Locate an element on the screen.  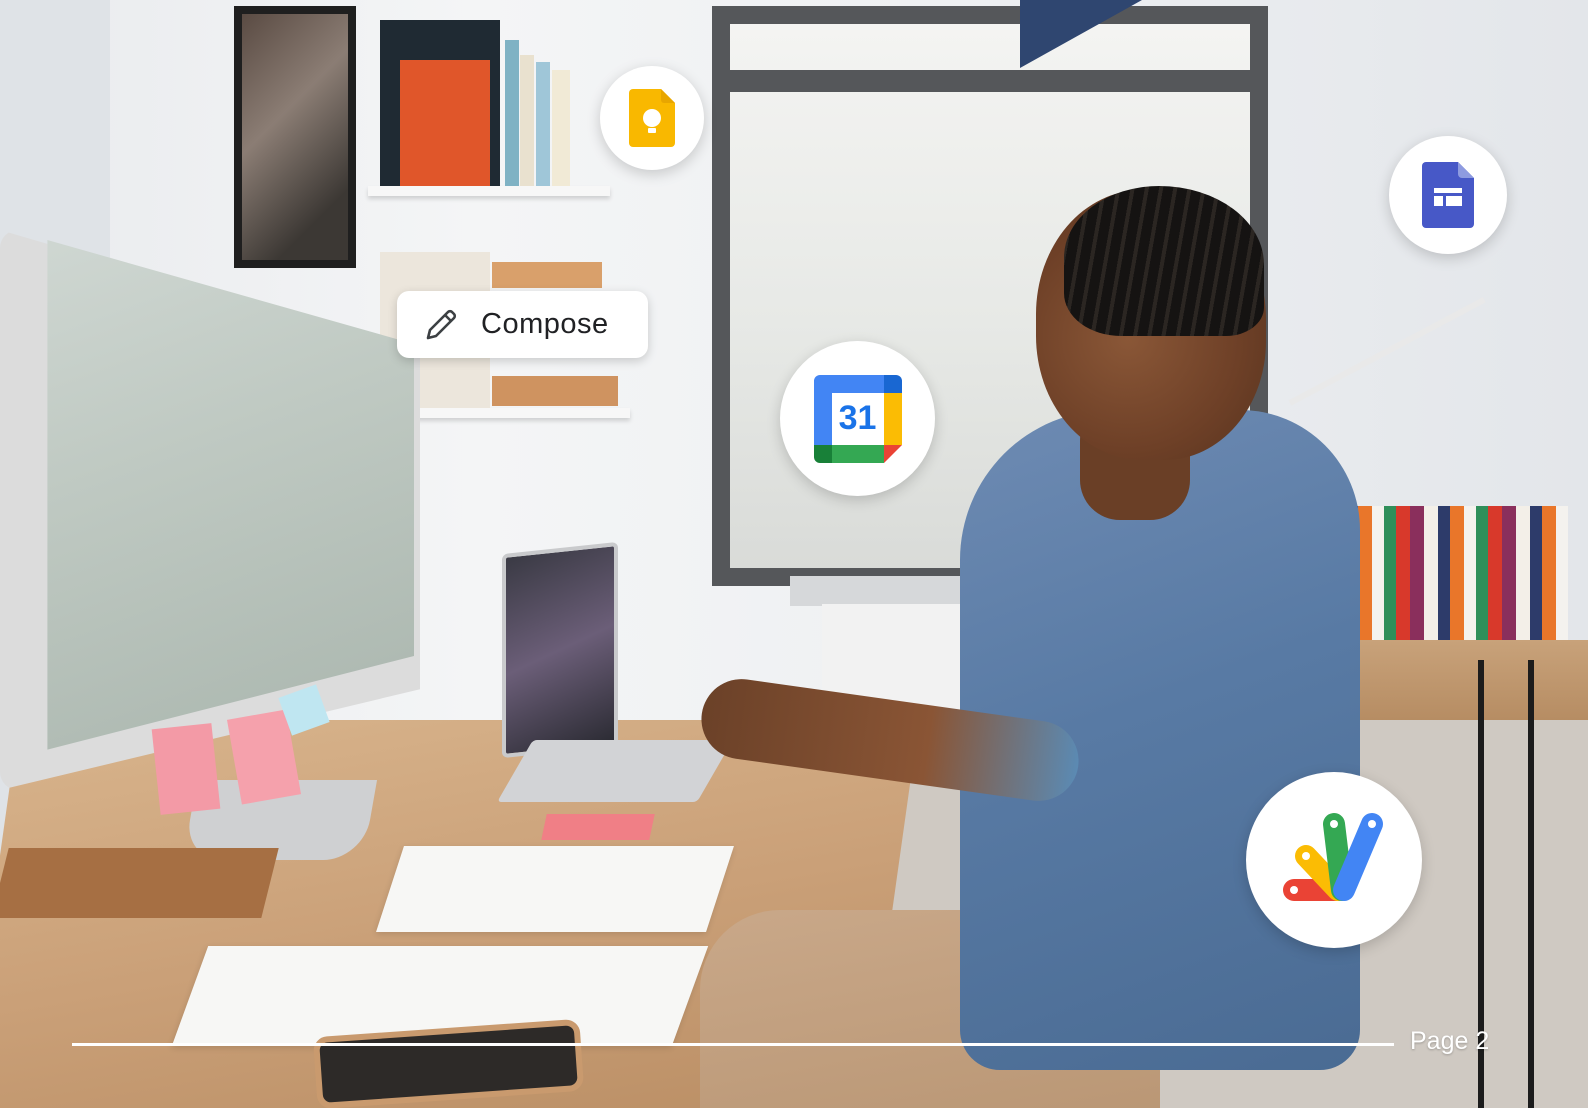
sticky-pad is located at coordinates (598, 827).